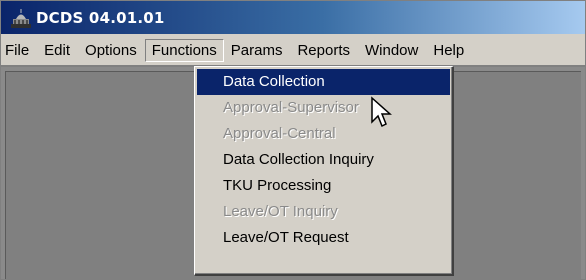 The width and height of the screenshot is (586, 280). I want to click on capitol-building-icon, so click(21, 18).